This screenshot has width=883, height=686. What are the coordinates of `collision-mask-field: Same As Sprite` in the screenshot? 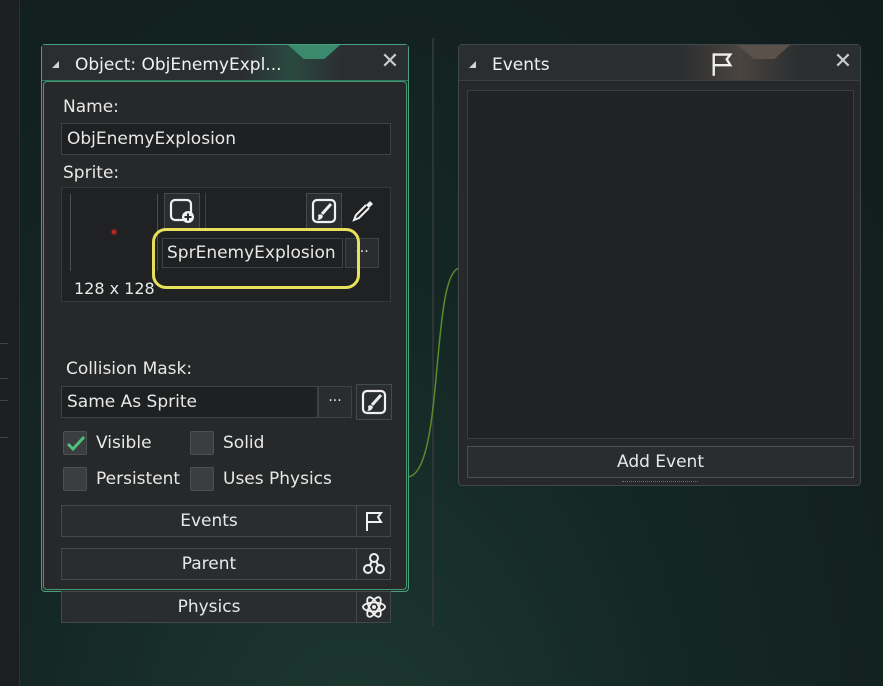 It's located at (189, 402).